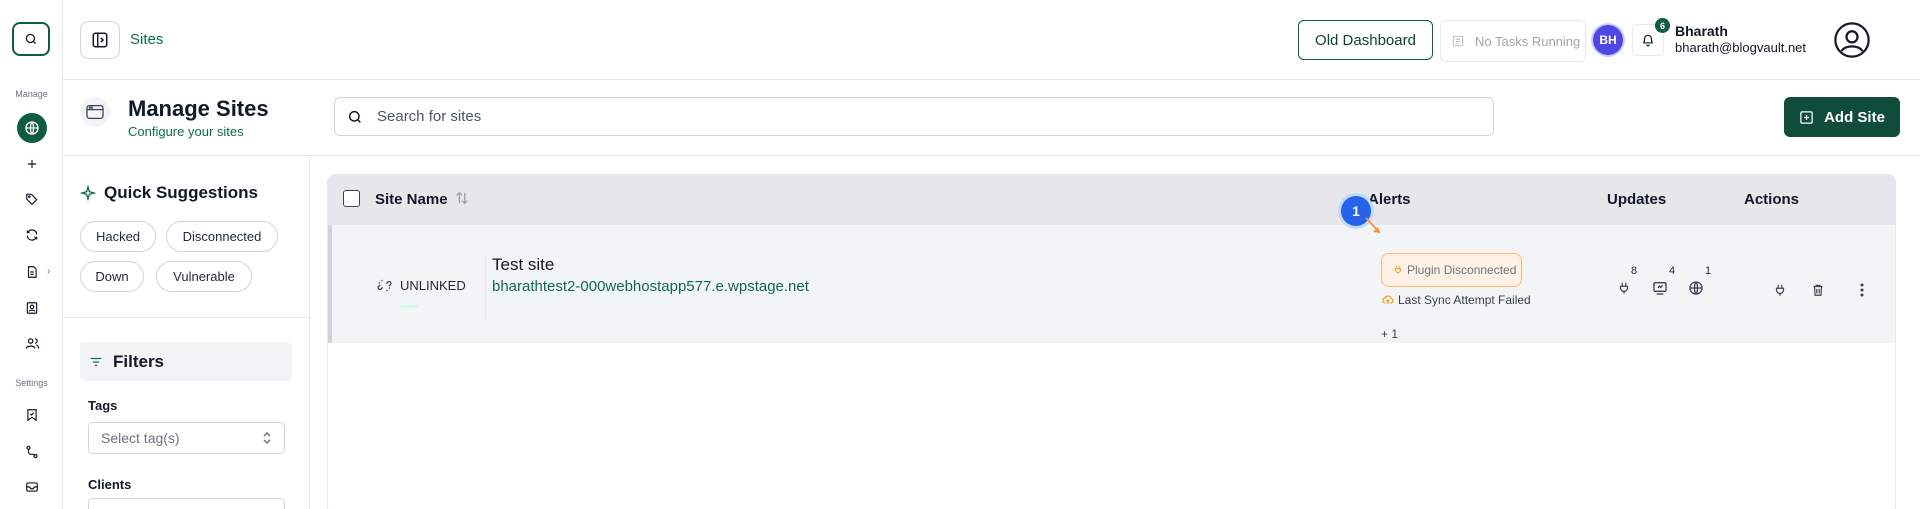 The height and width of the screenshot is (509, 1920). I want to click on tags-select-placeholder: Select tag(s), so click(140, 438).